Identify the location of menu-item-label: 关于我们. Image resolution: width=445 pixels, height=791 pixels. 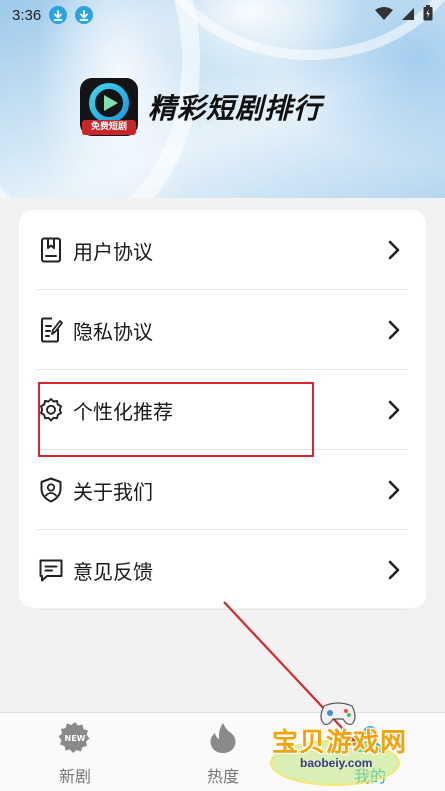
(113, 491).